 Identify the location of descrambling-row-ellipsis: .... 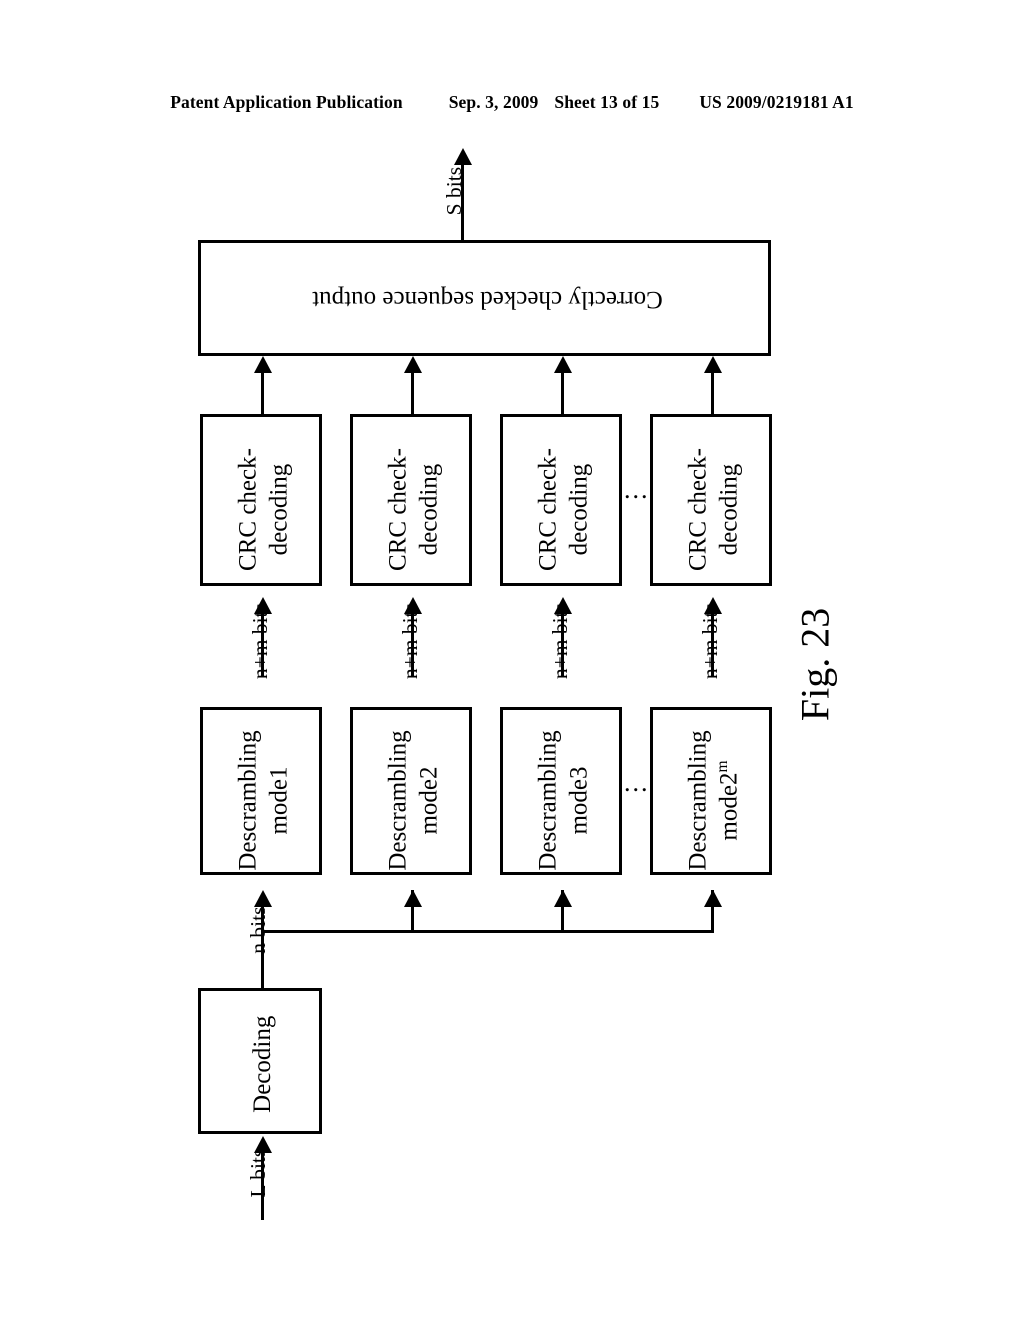
(637, 782).